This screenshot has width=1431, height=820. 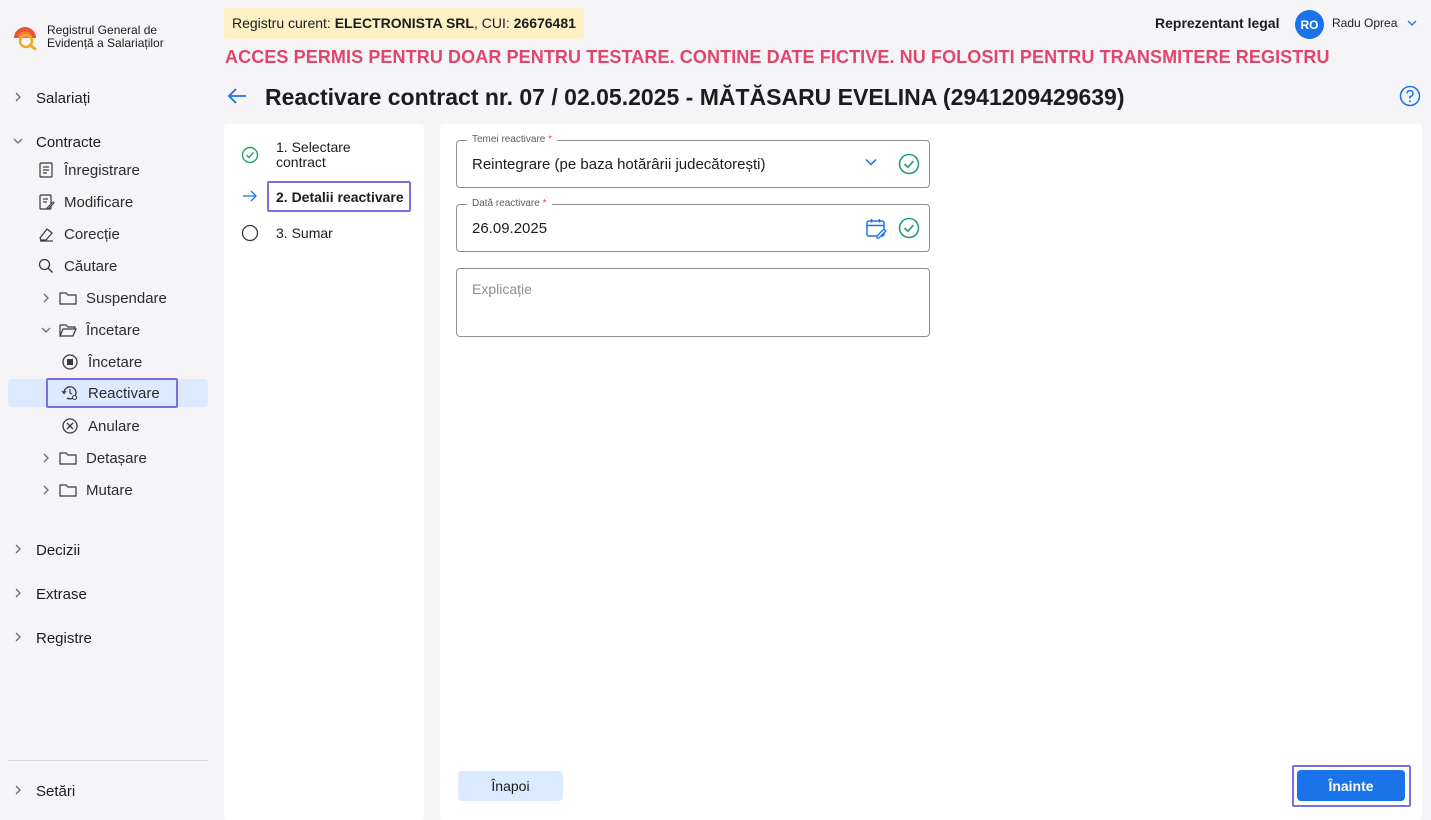 I want to click on sidebar-section-registre: Registre, so click(x=108, y=638).